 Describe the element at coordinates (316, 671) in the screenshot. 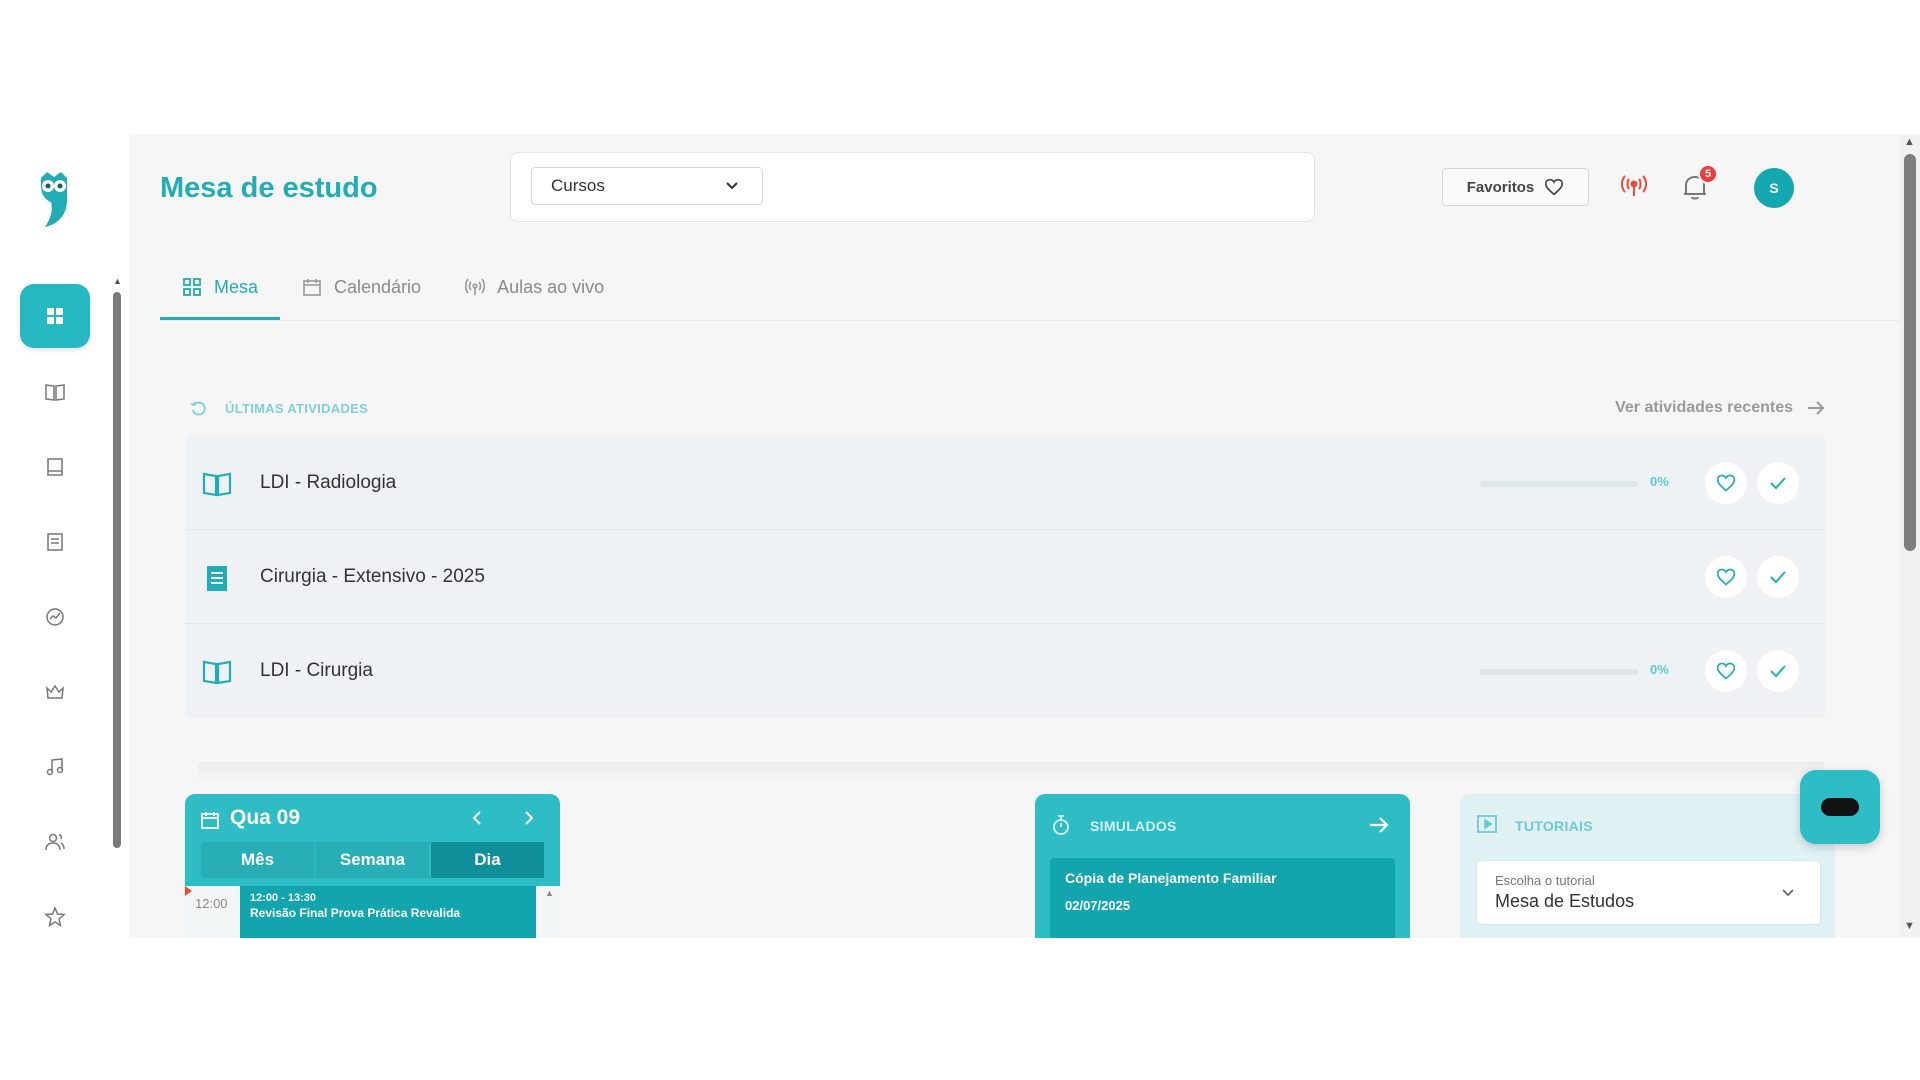

I see `activity-name: LDI - Cirurgia` at that location.